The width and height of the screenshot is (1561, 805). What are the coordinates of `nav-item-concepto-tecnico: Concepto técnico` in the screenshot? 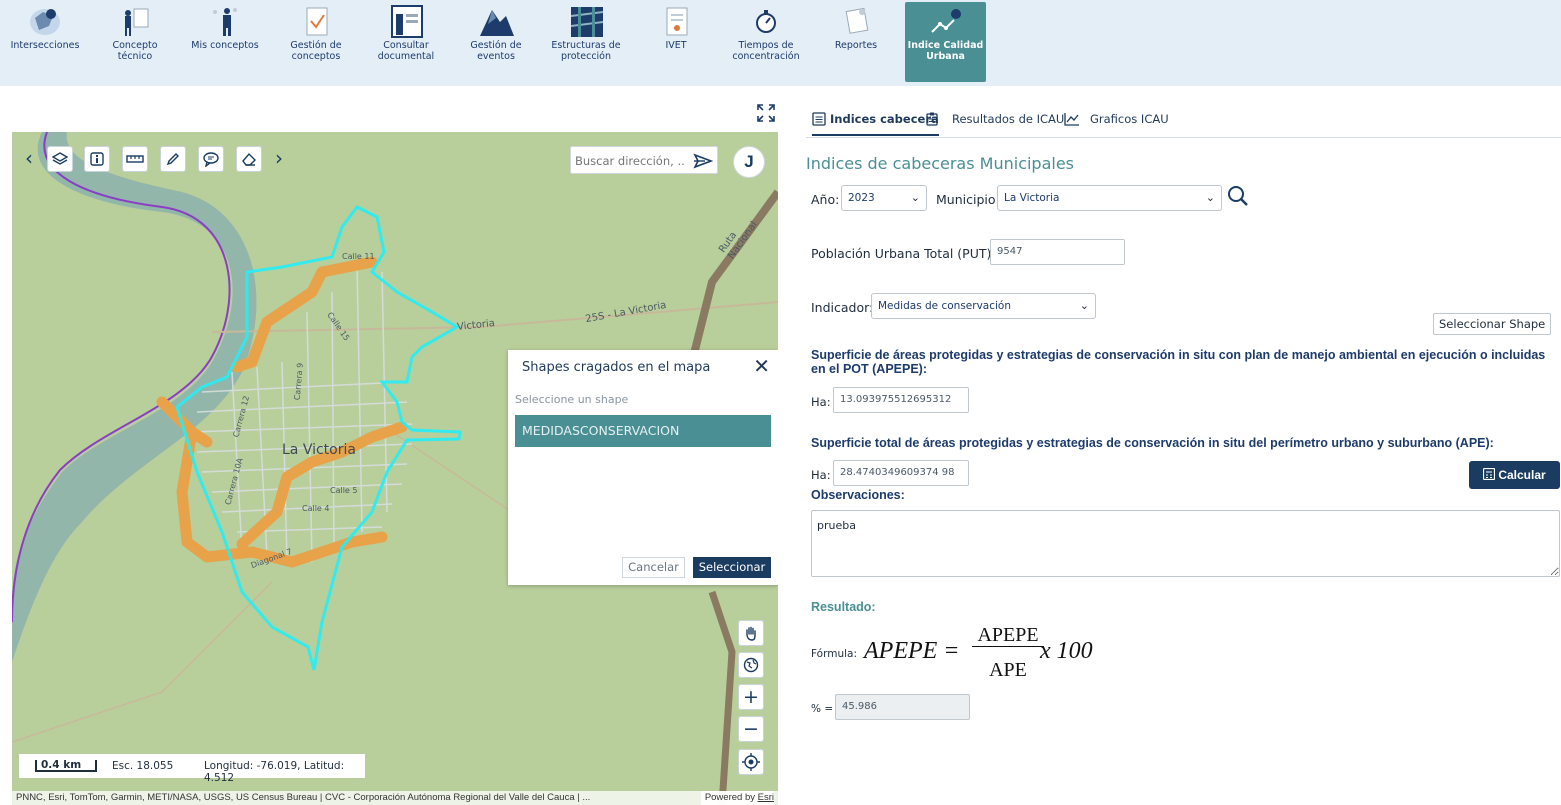 It's located at (135, 41).